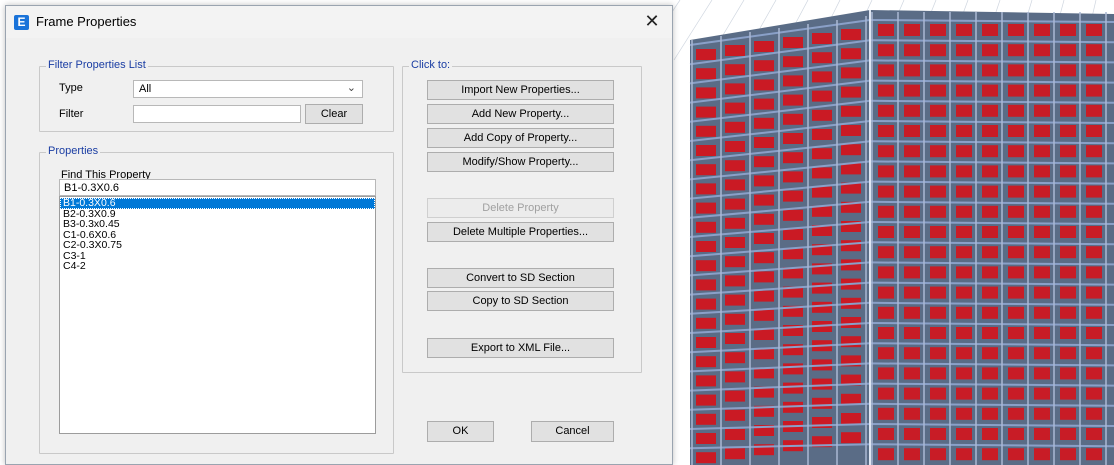 This screenshot has height=465, width=1114. What do you see at coordinates (520, 208) in the screenshot?
I see `delete-property-button: Delete Property` at bounding box center [520, 208].